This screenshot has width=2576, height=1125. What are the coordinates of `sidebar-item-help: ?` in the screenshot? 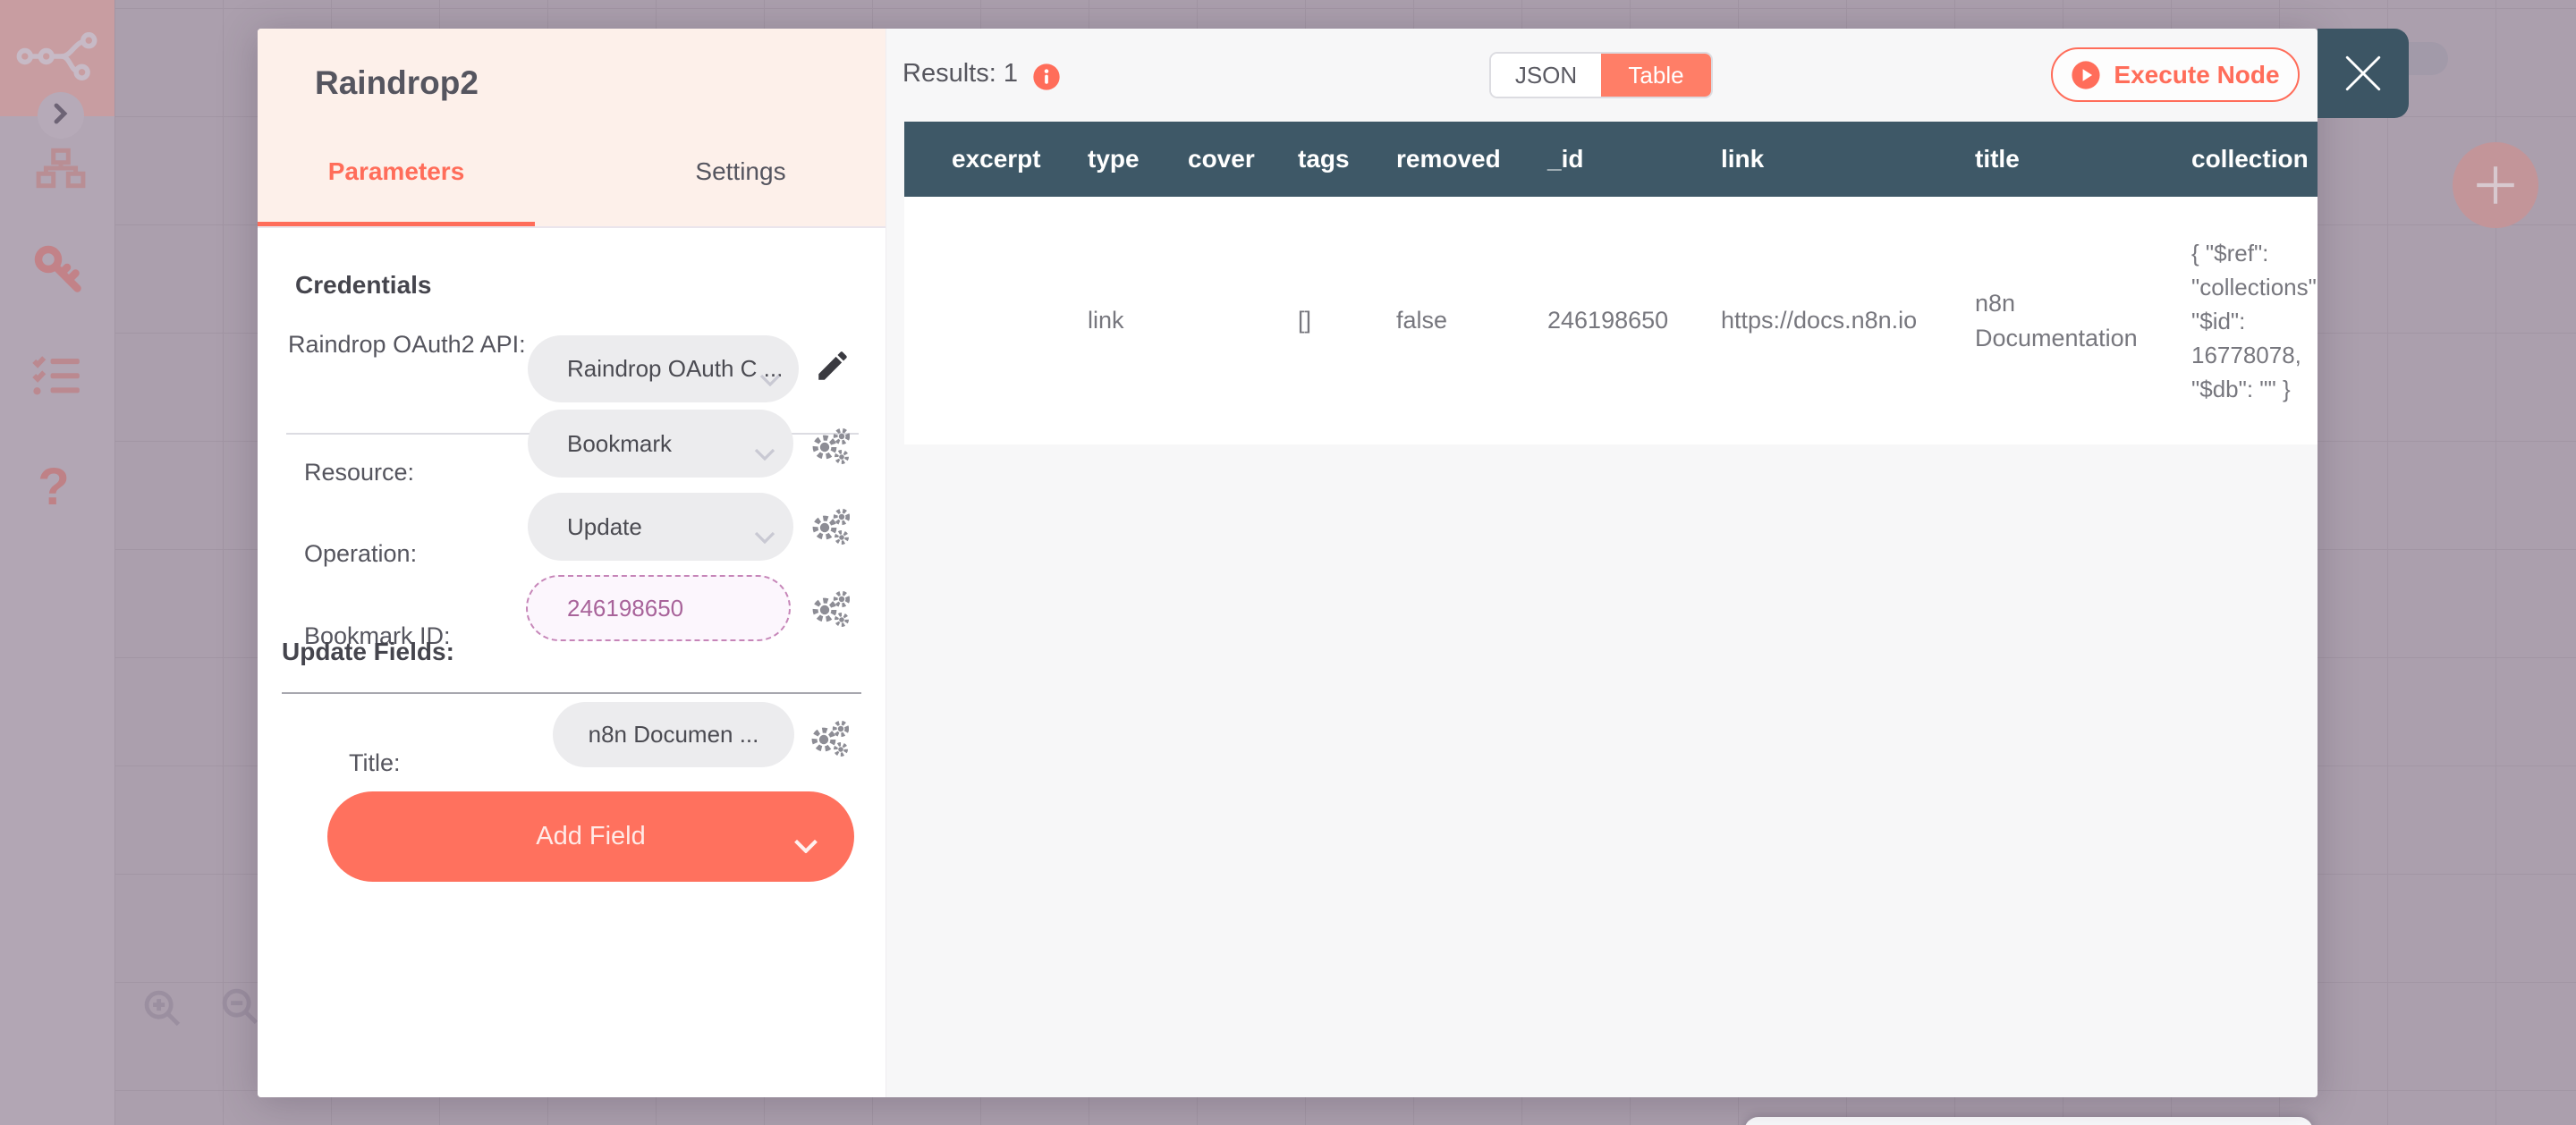 It's located at (53, 486).